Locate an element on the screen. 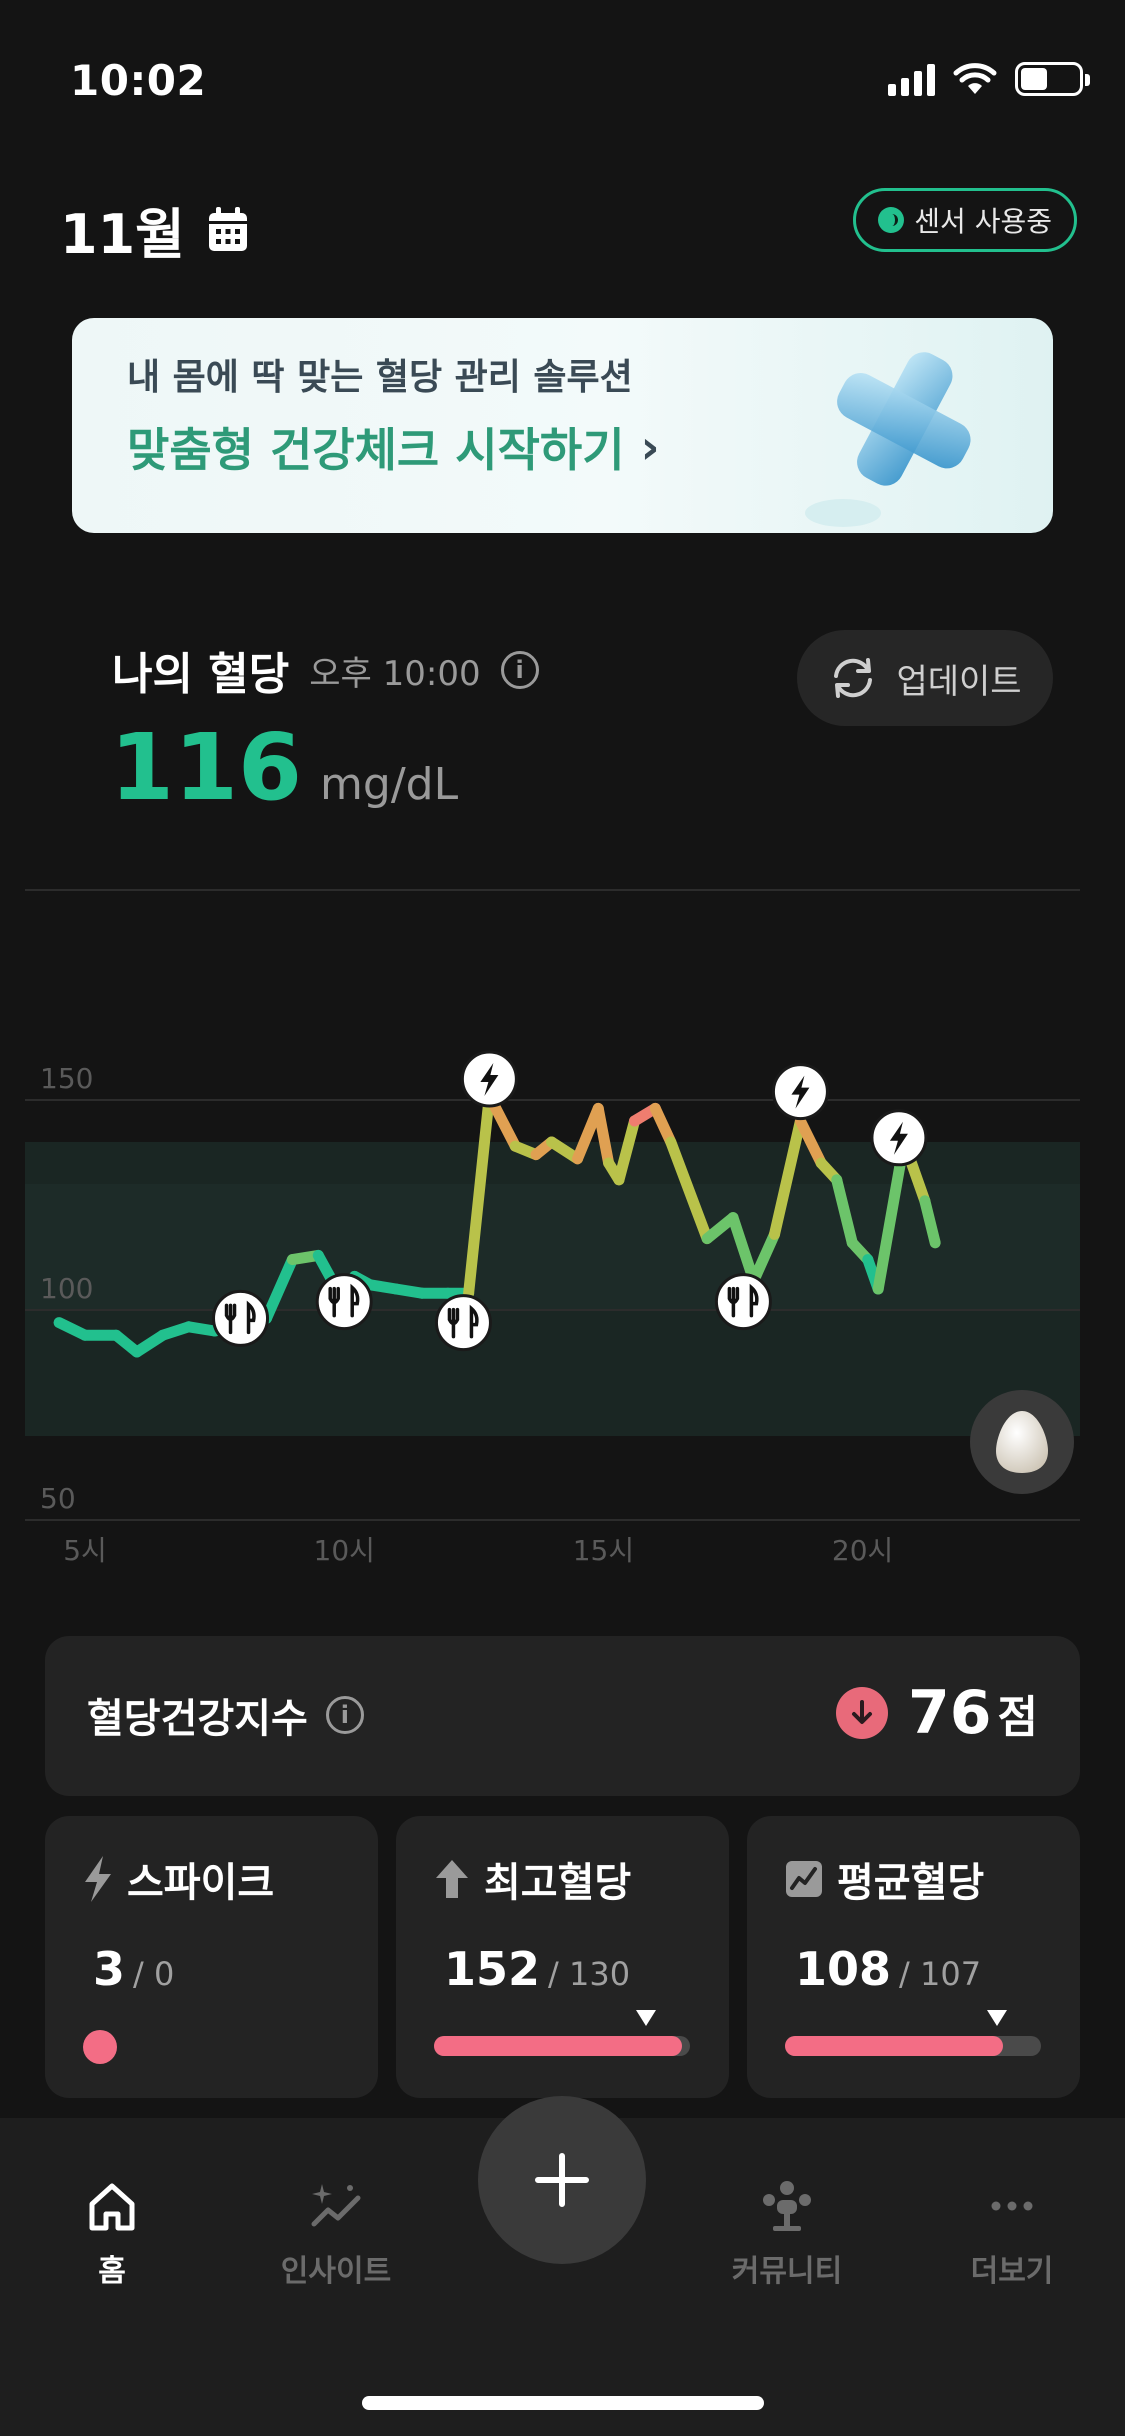 The width and height of the screenshot is (1125, 2436). update-button: 업데이트 is located at coordinates (925, 678).